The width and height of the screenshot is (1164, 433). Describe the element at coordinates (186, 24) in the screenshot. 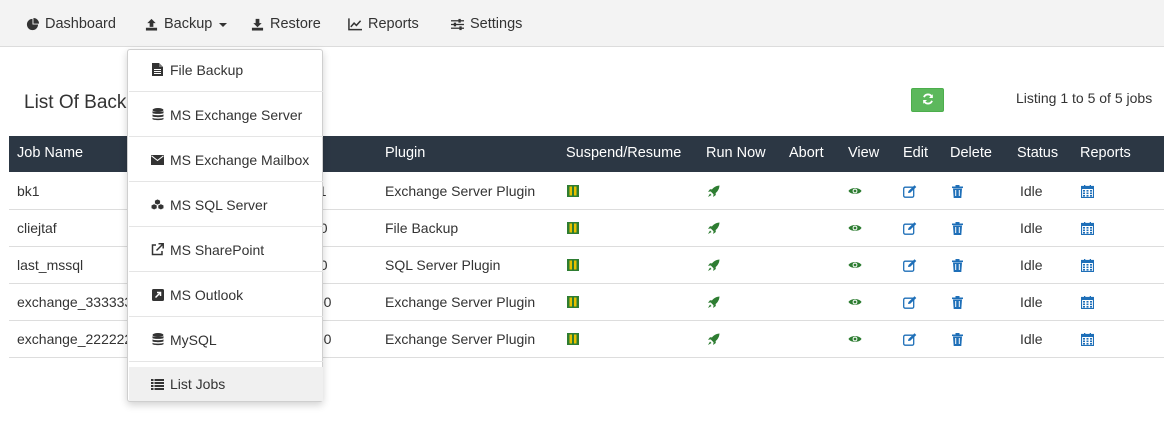

I see `nav-backup: Backup` at that location.